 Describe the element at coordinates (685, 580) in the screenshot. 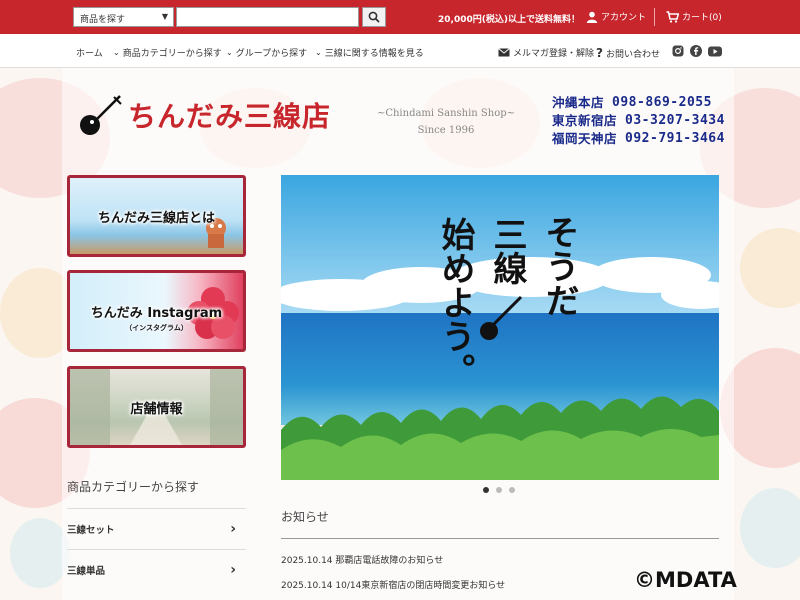

I see `copyright-watermark: ©MDATA` at that location.